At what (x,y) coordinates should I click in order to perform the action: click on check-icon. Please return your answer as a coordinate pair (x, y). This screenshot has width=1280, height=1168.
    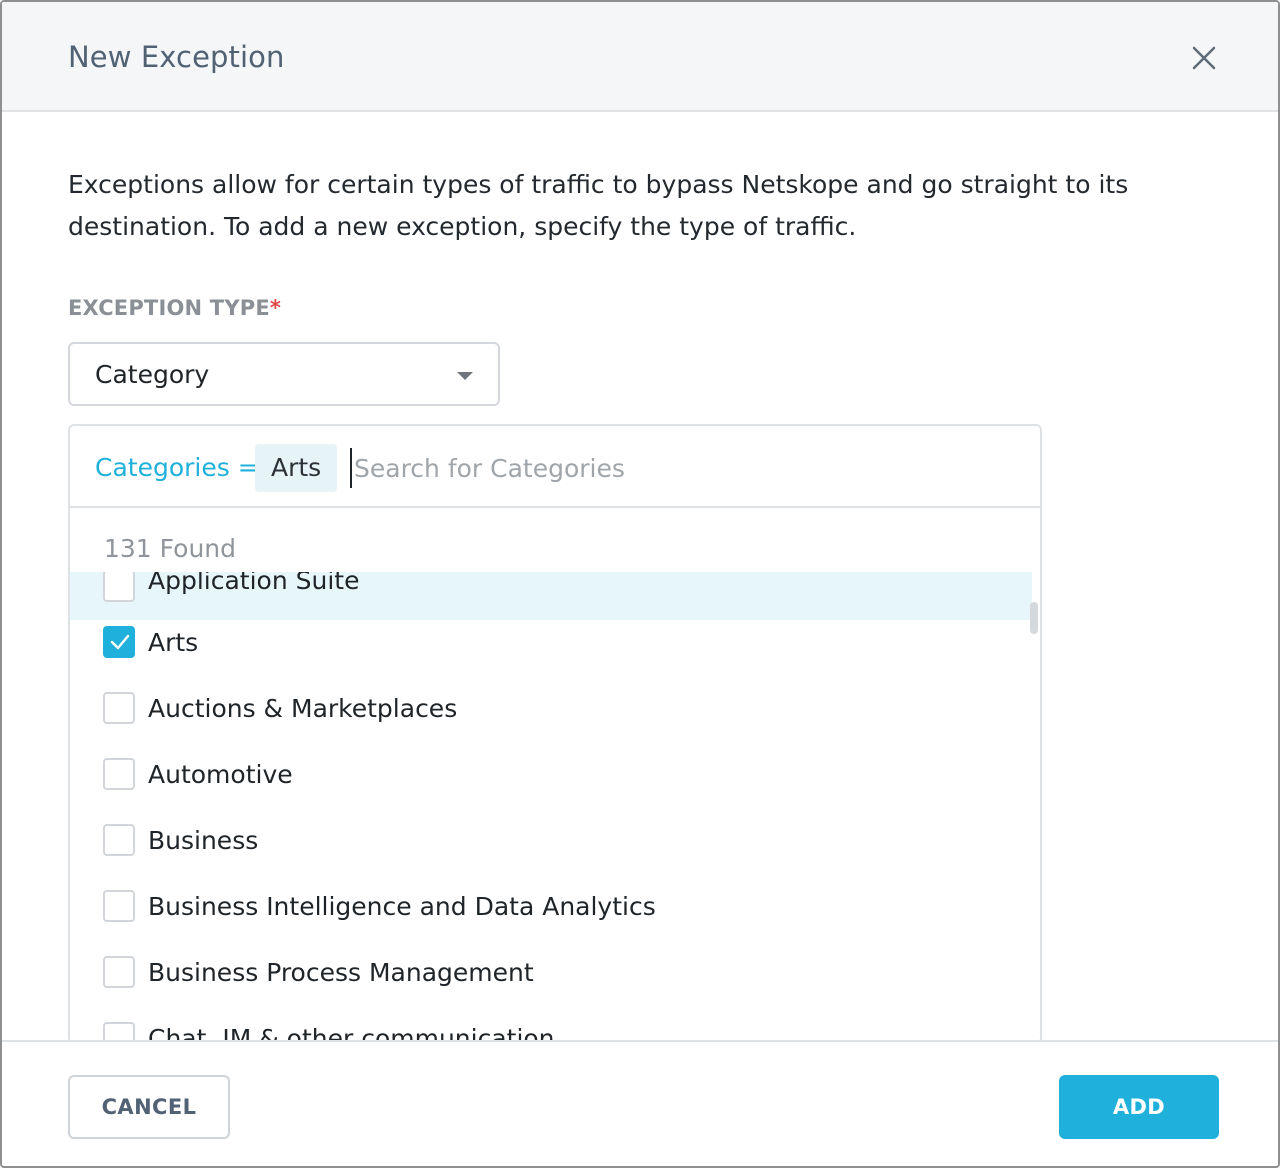
    Looking at the image, I should click on (120, 642).